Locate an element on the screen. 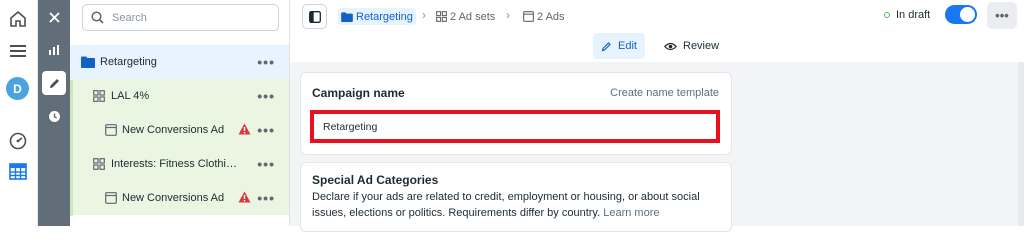  panel-toggle-button is located at coordinates (314, 16).